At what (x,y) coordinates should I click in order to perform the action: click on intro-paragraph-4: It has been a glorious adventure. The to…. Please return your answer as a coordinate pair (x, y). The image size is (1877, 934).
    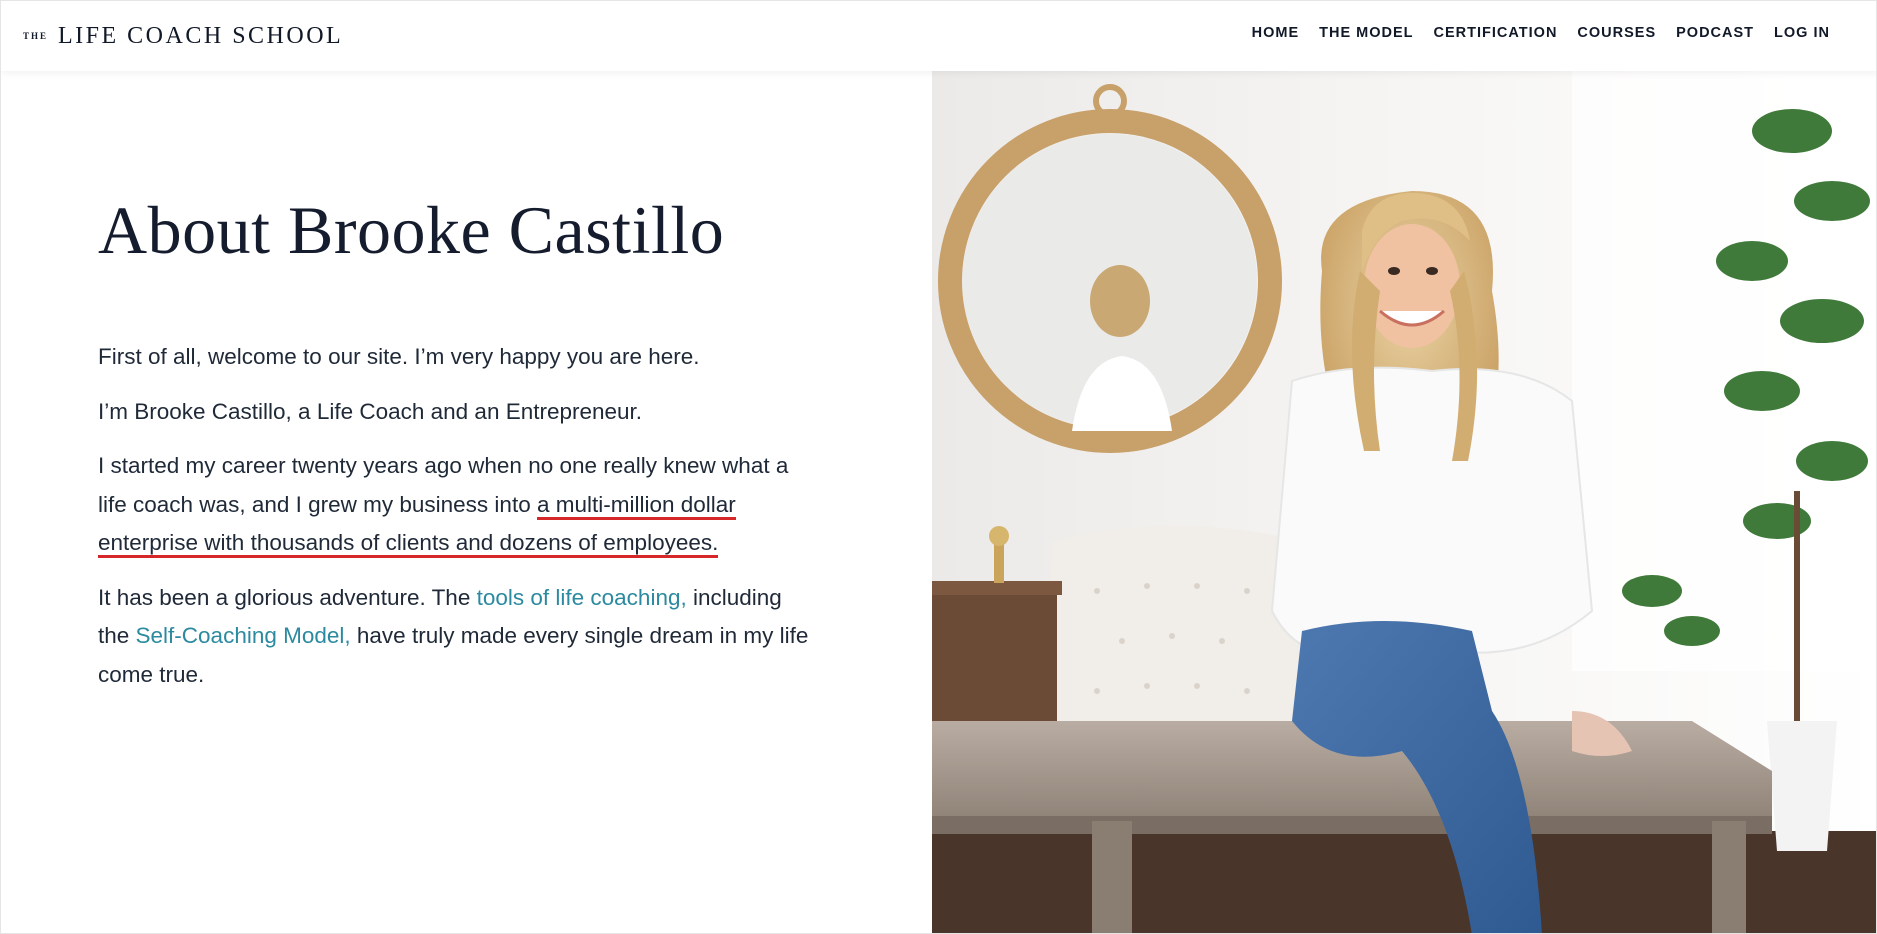
    Looking at the image, I should click on (458, 637).